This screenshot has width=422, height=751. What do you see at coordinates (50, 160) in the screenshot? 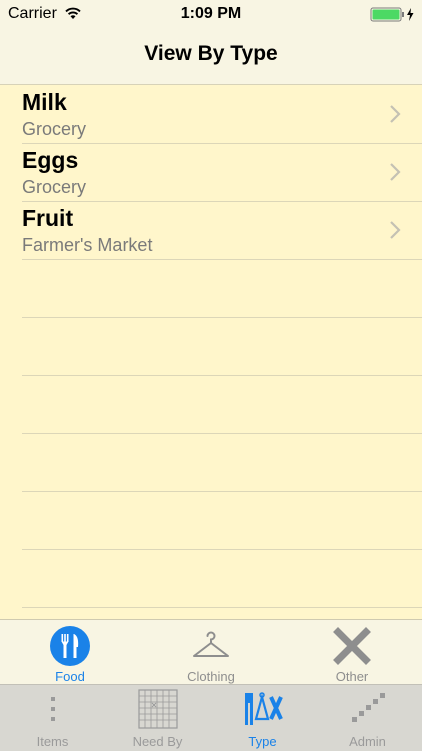
I see `list-item-title: Eggs` at bounding box center [50, 160].